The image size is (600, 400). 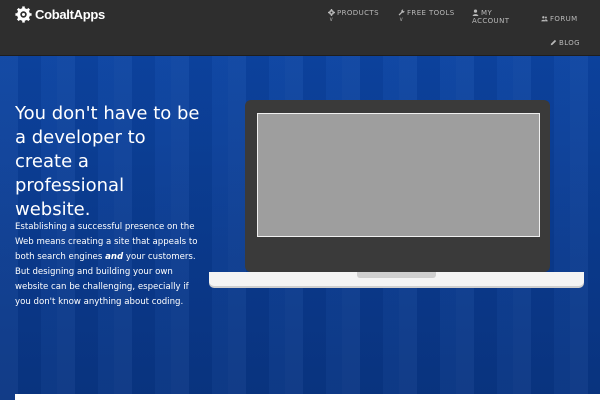 What do you see at coordinates (475, 12) in the screenshot?
I see `user-icon` at bounding box center [475, 12].